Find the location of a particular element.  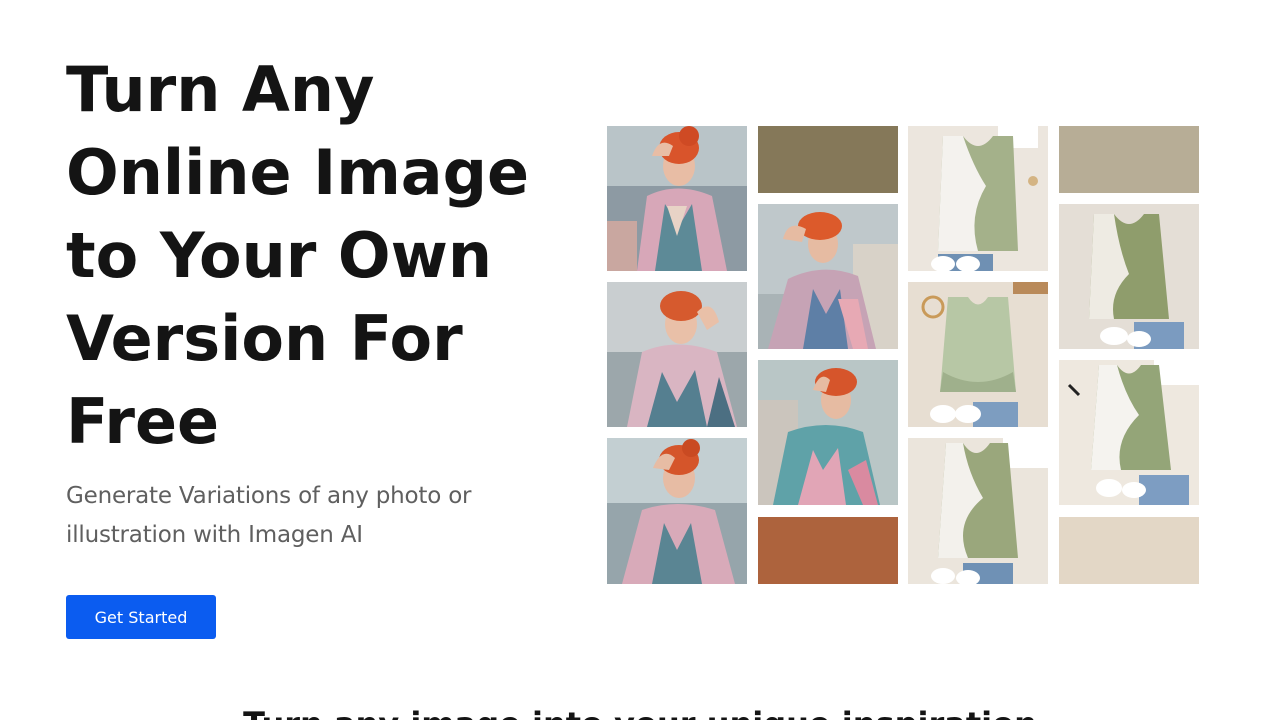

swatch-taupe is located at coordinates (1129, 159).